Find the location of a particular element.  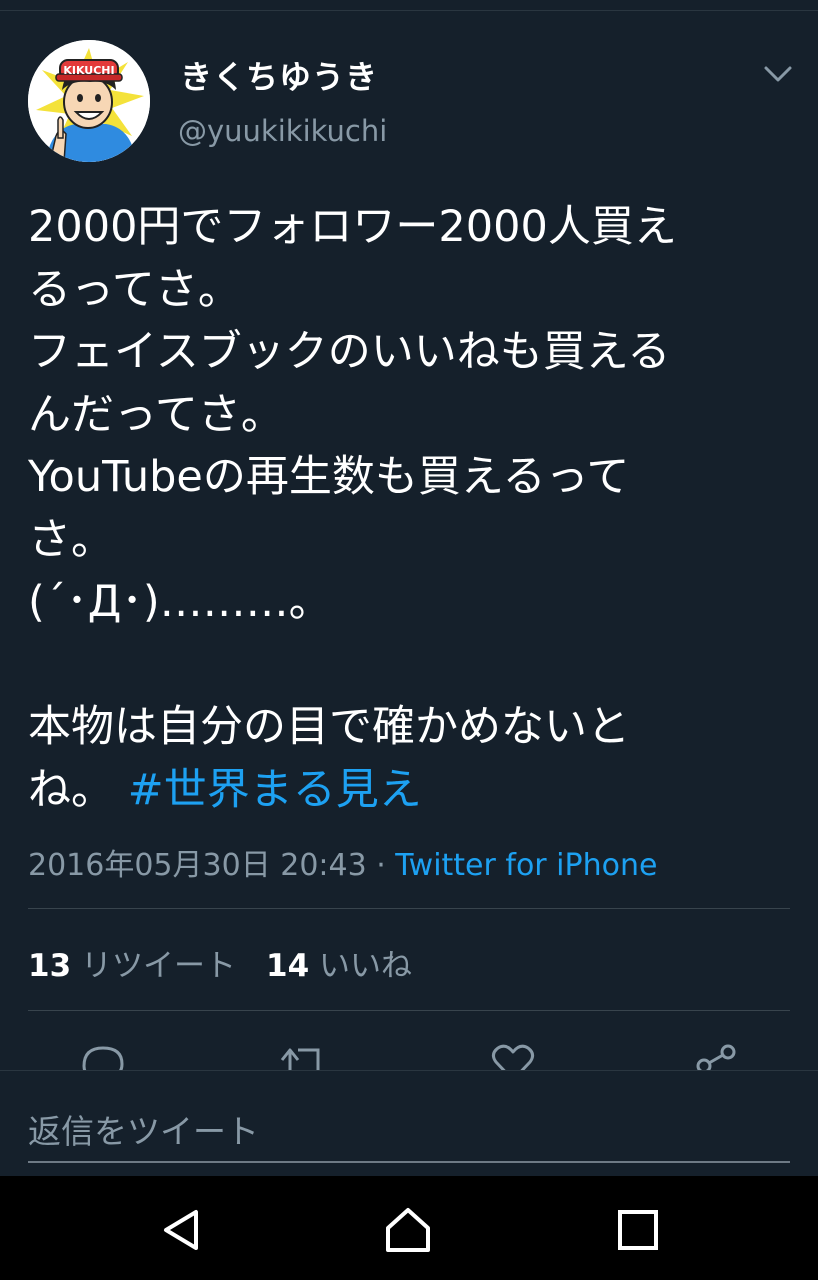

heart-icon is located at coordinates (513, 1058).